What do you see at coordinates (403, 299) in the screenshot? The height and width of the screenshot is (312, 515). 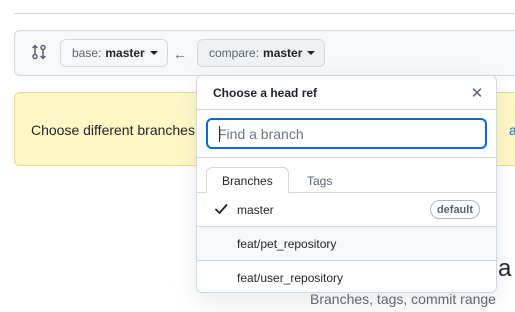 I see `blankslate-subtitle: Branches, tags, commit range` at bounding box center [403, 299].